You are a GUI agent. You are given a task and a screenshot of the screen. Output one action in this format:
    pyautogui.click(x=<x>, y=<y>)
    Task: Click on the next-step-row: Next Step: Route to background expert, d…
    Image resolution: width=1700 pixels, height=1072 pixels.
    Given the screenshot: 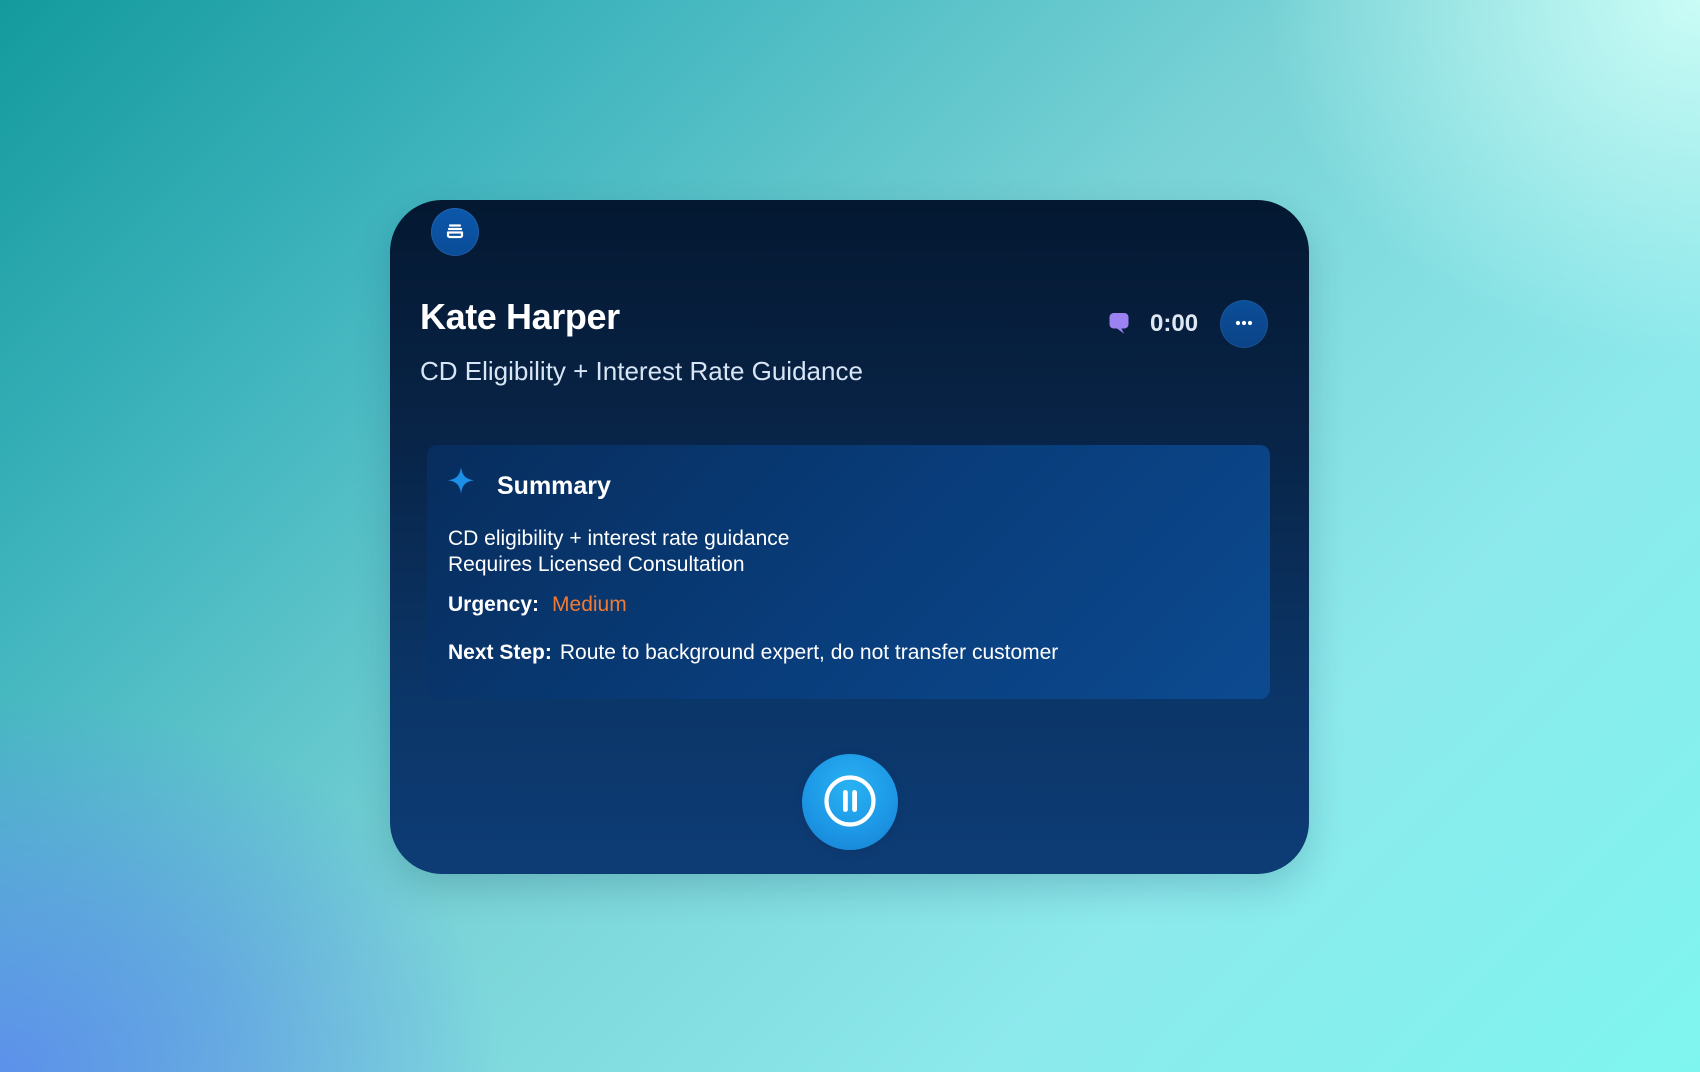 What is the action you would take?
    pyautogui.click(x=849, y=653)
    